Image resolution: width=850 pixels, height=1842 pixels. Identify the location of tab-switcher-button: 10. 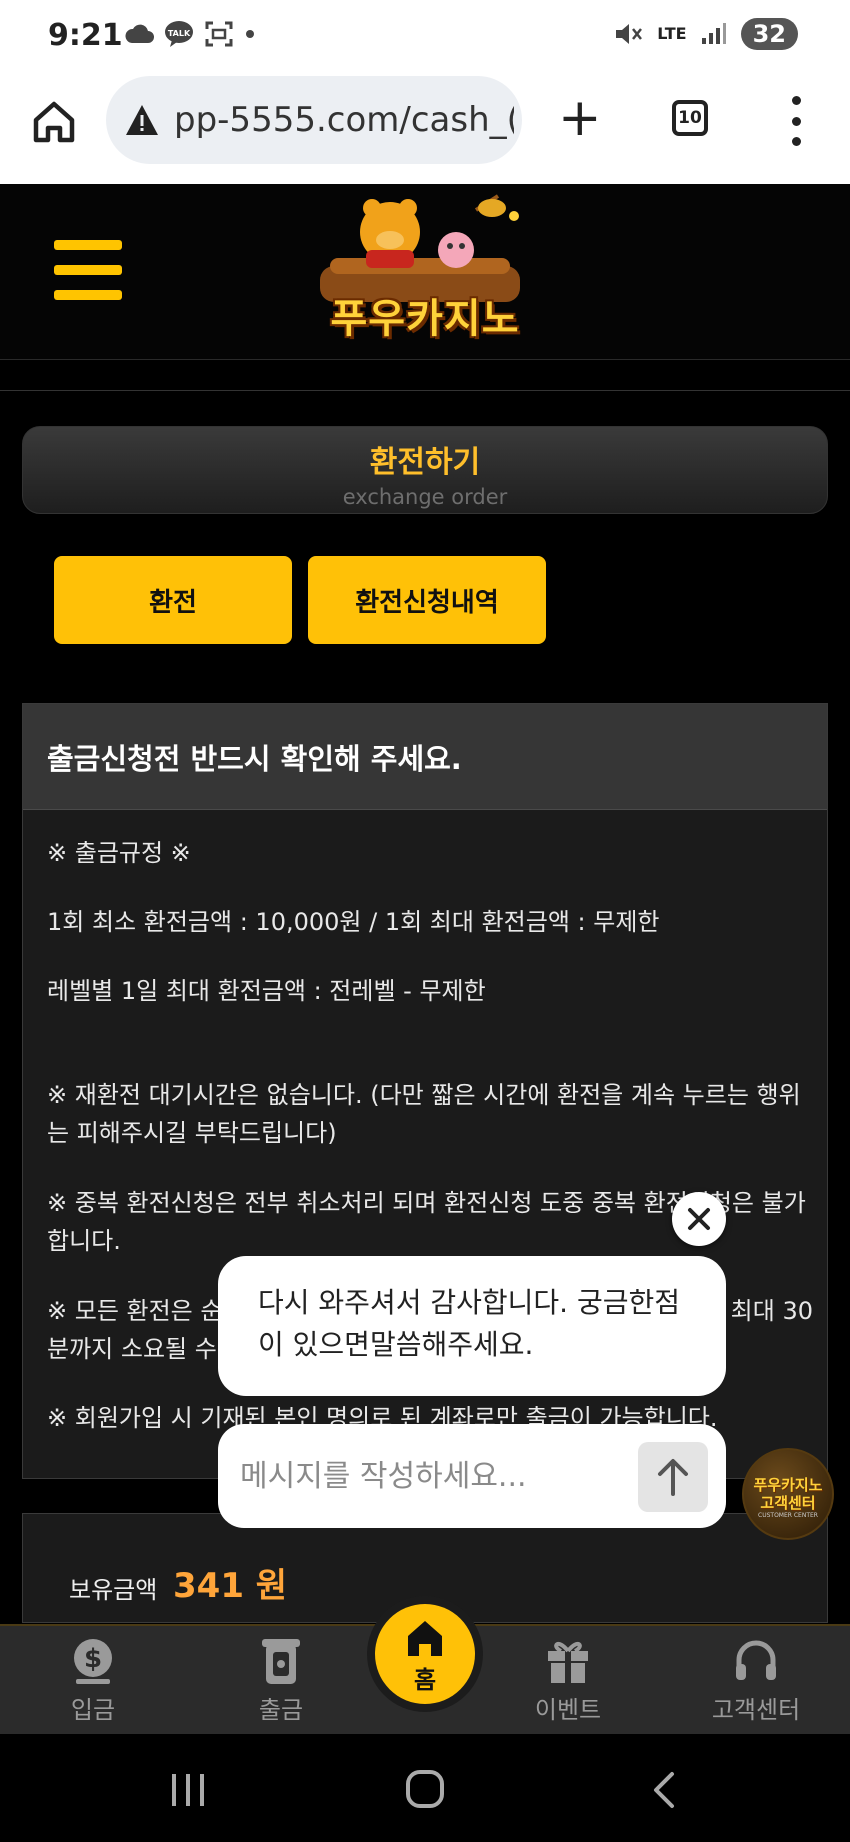
(690, 118).